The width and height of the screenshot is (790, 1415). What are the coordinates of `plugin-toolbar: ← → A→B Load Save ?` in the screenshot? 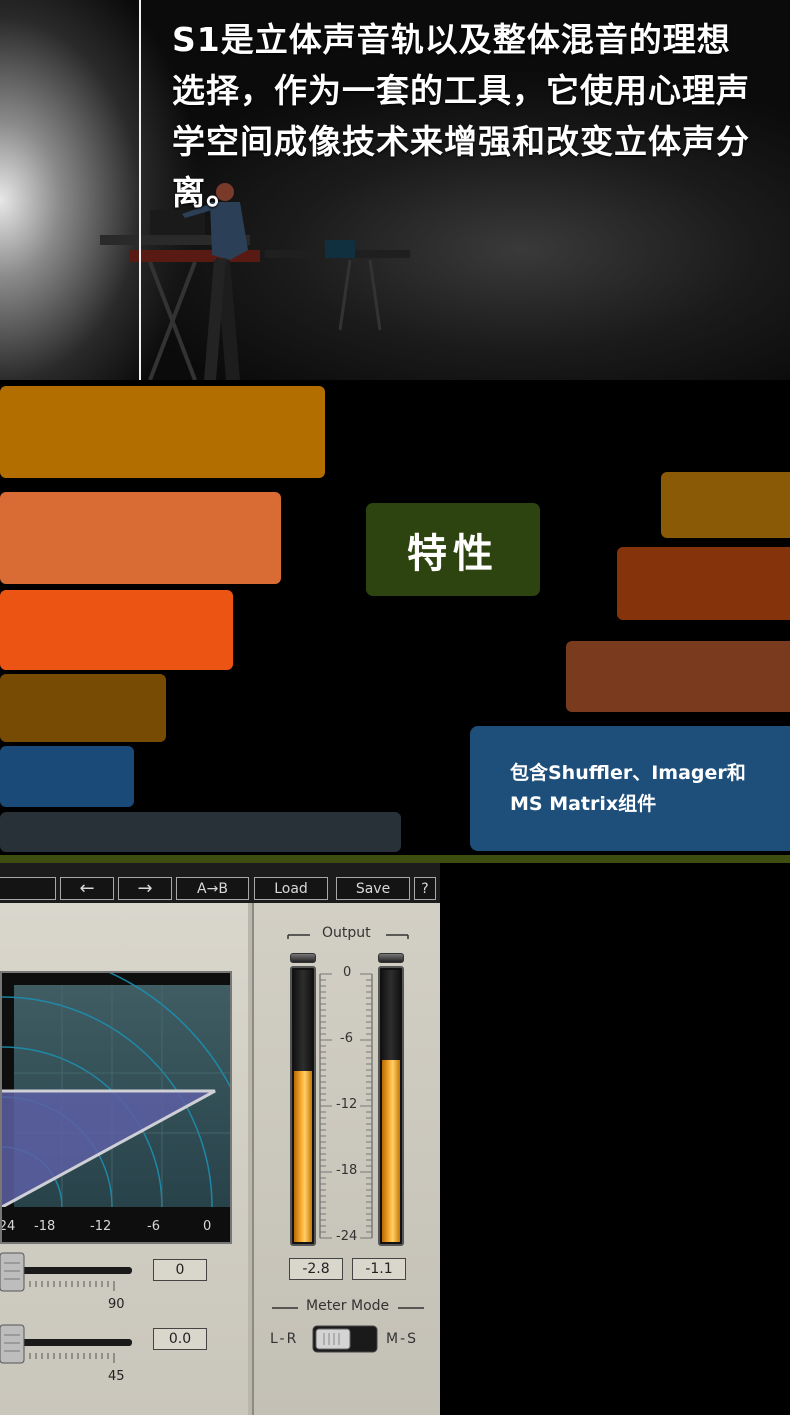 It's located at (220, 883).